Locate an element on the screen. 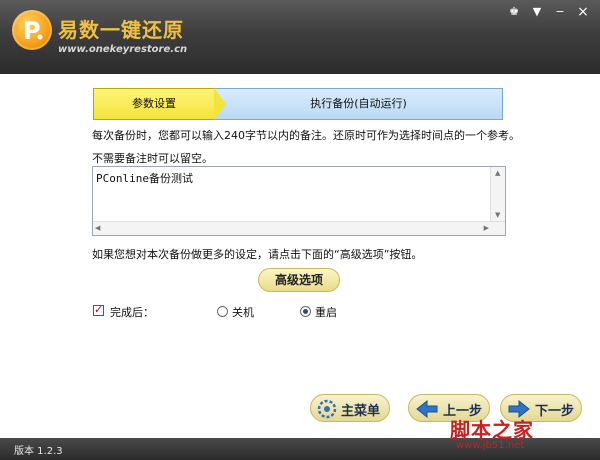  note-optional-hint: 不需要备注时可以留空。 is located at coordinates (152, 158).